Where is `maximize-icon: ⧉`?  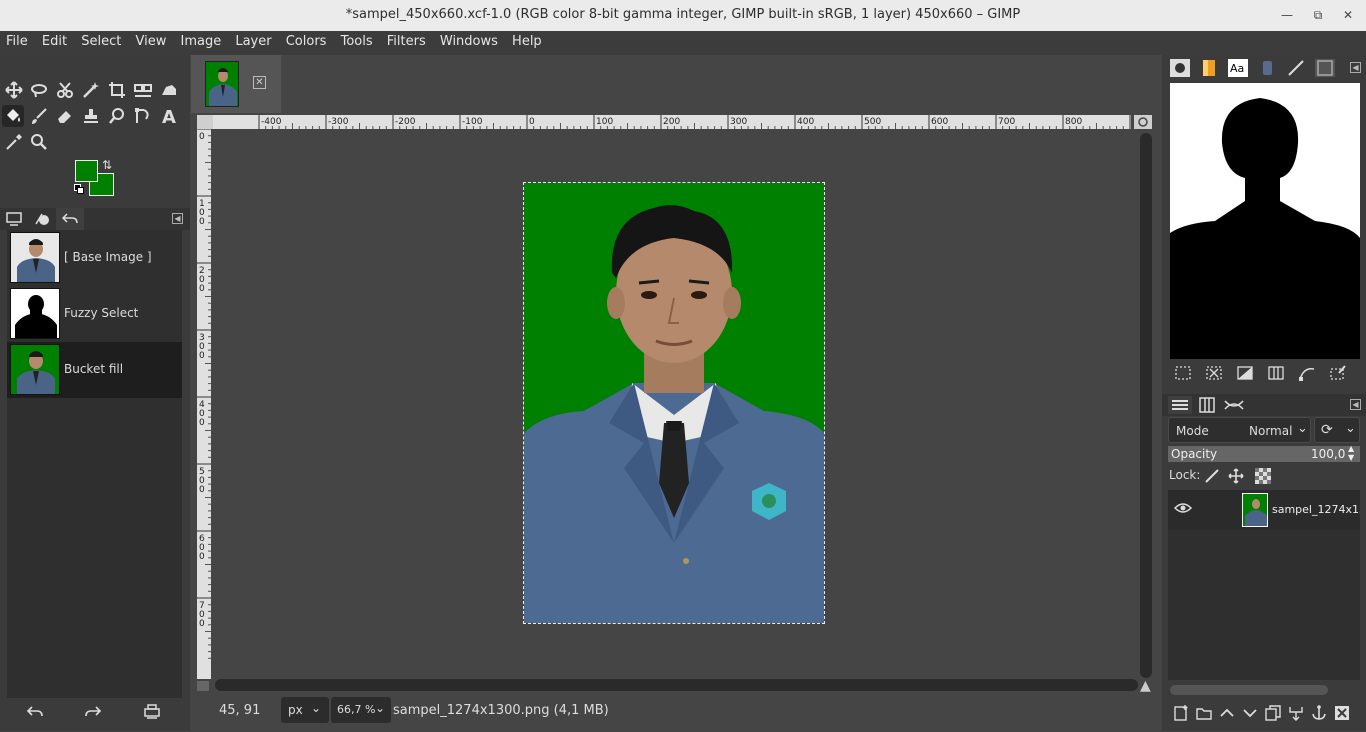
maximize-icon: ⧉ is located at coordinates (1318, 15).